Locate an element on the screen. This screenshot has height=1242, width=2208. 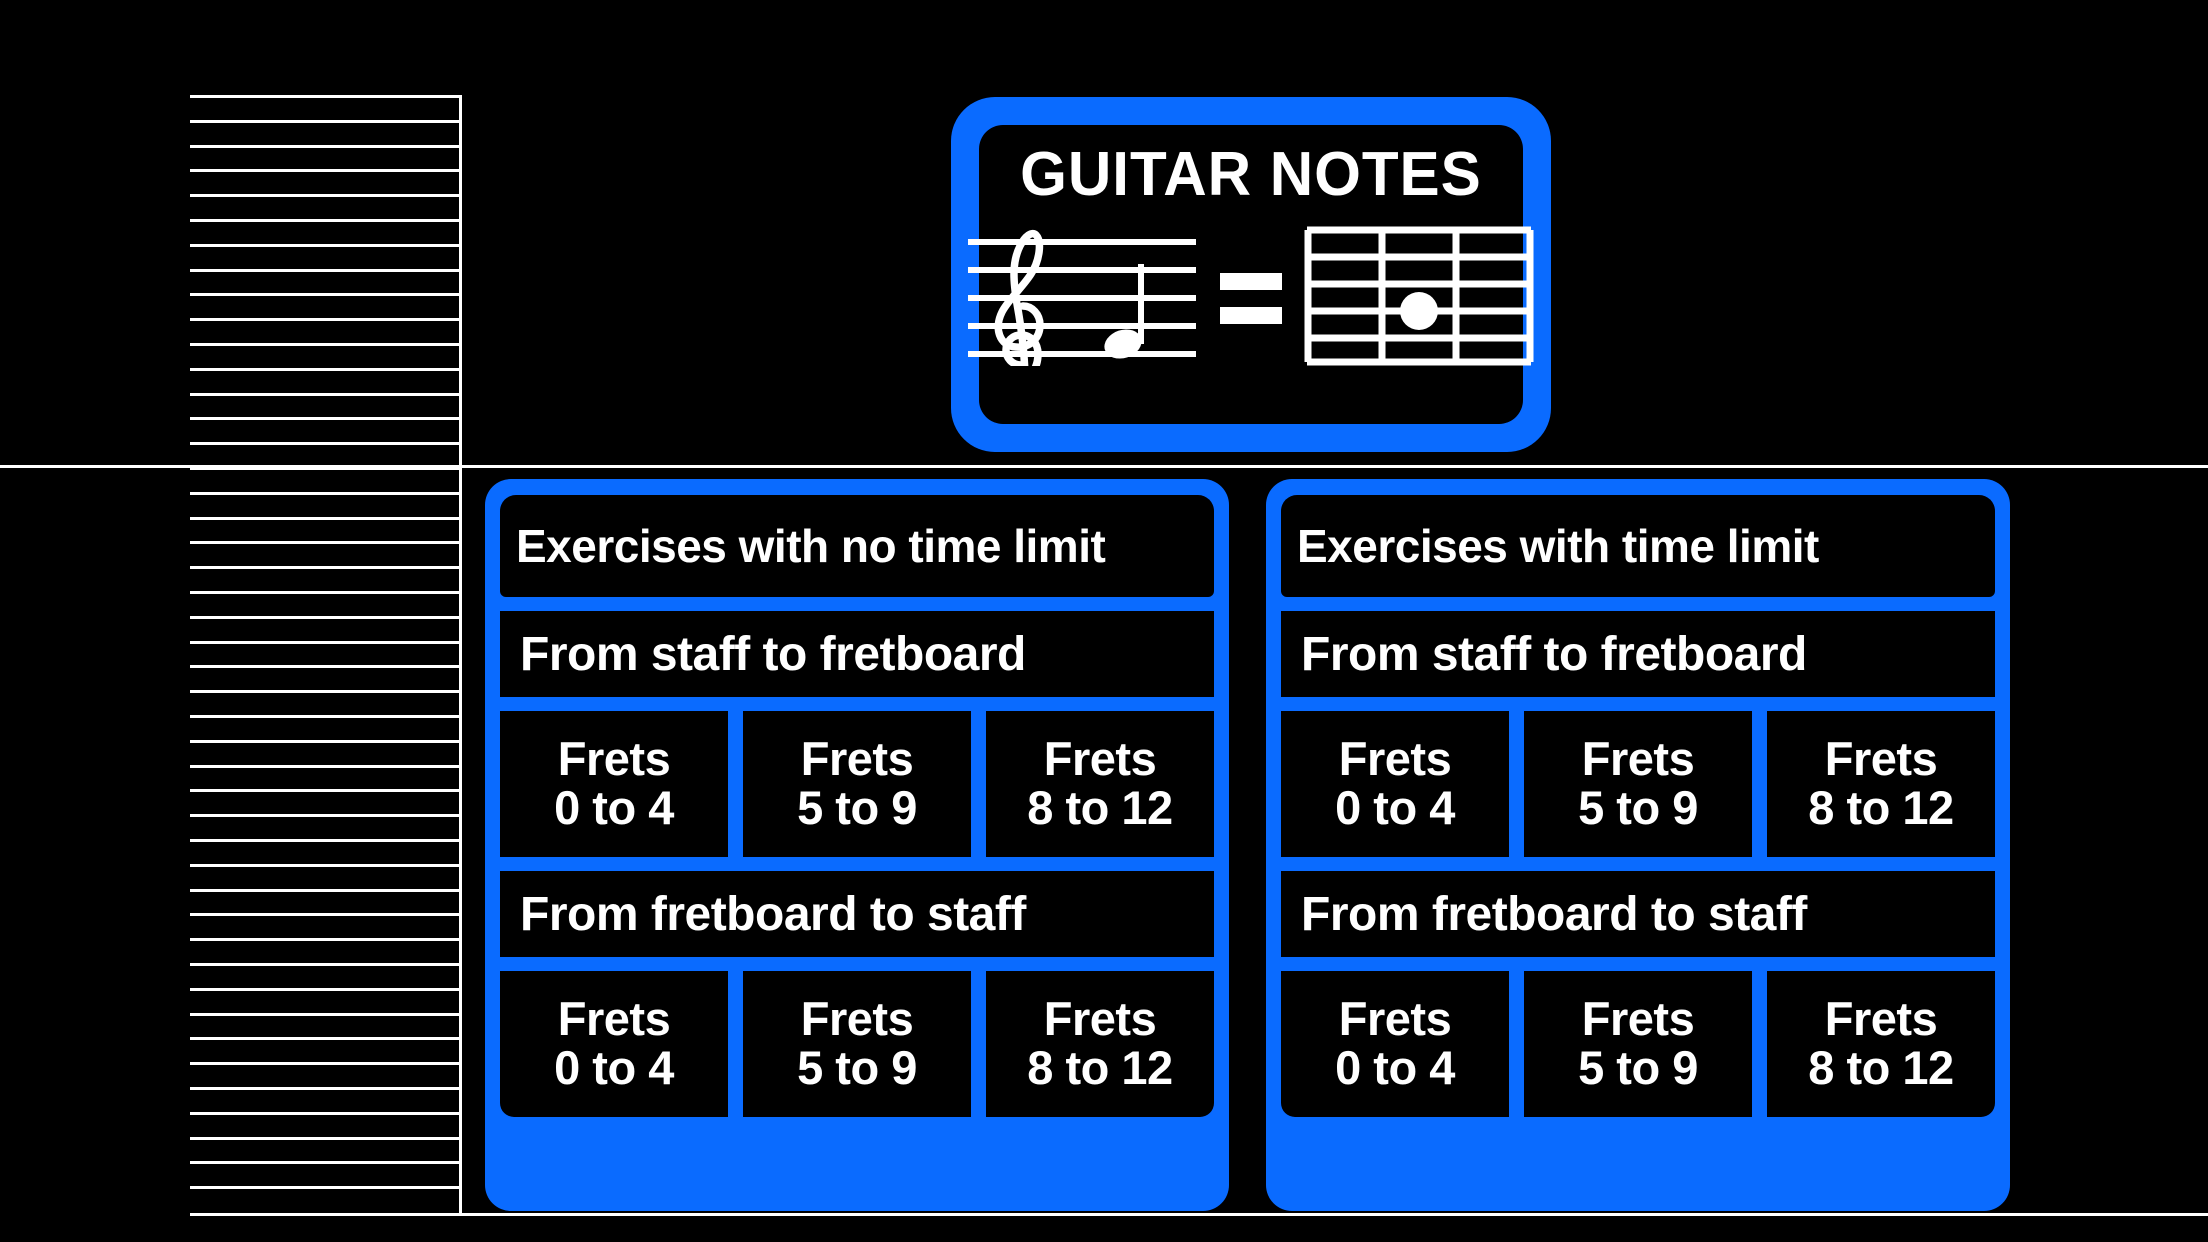
fretboard-diagram-icon is located at coordinates (1419, 298).